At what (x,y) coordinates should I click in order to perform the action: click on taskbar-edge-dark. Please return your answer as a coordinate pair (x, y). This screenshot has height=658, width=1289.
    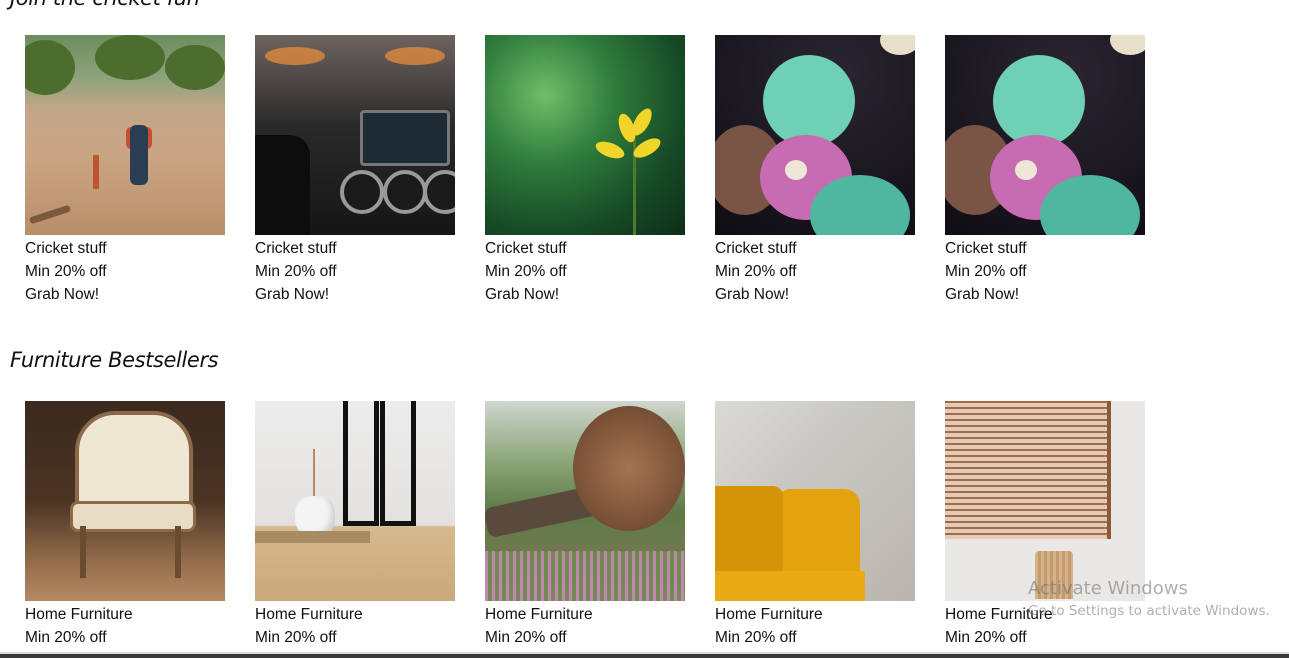
    Looking at the image, I should click on (644, 656).